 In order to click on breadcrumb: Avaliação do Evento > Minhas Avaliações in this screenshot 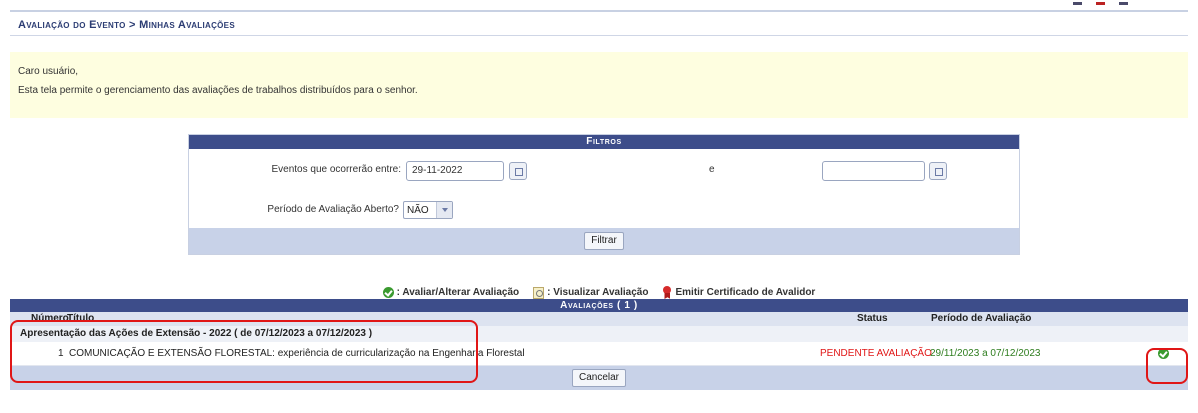, I will do `click(599, 25)`.